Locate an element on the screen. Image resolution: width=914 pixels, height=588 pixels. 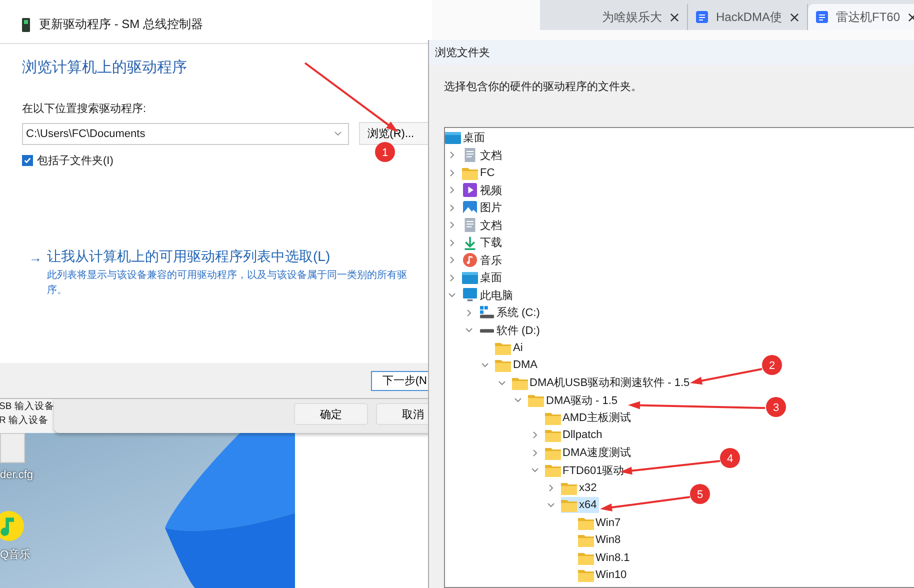
step-number-badge: 3 is located at coordinates (776, 407).